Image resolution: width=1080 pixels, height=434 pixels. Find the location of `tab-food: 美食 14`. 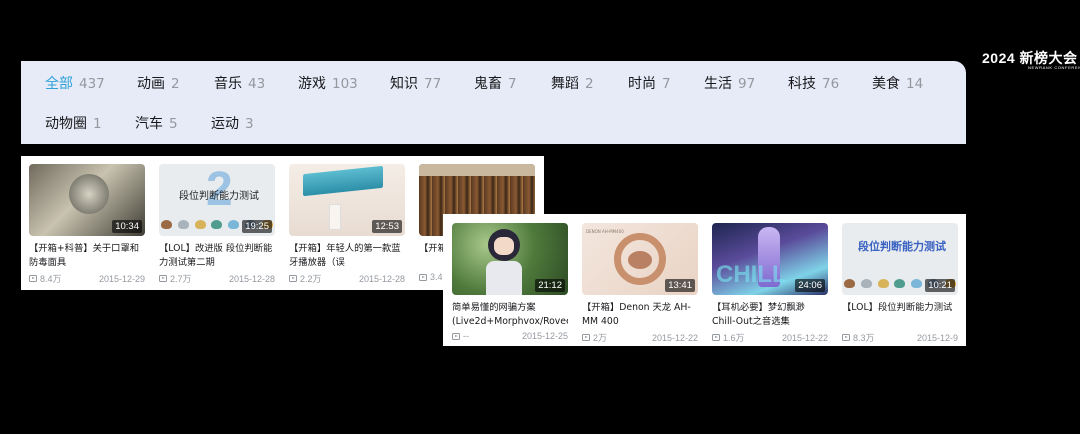

tab-food: 美食 14 is located at coordinates (897, 83).